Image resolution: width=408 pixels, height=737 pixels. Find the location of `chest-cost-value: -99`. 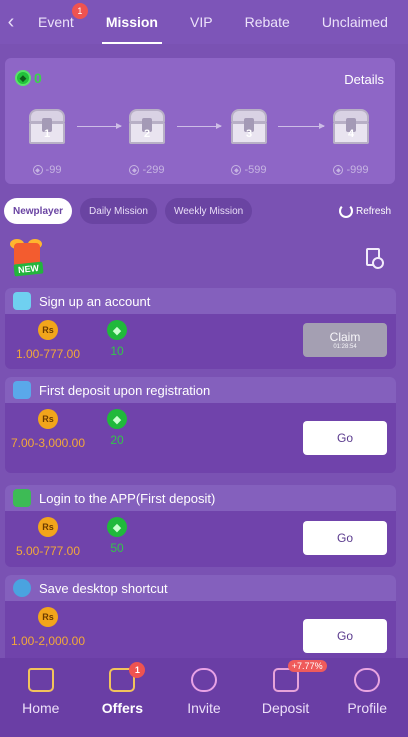

chest-cost-value: -99 is located at coordinates (53, 170).